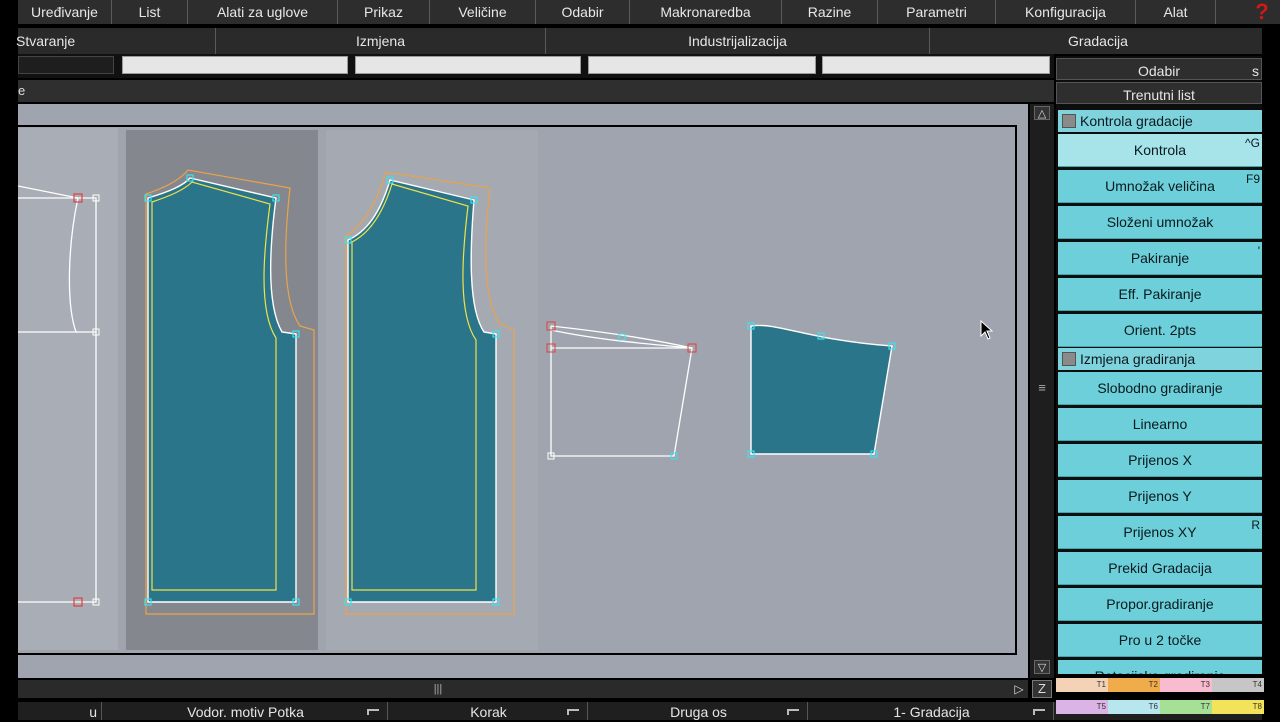 The height and width of the screenshot is (722, 1280). What do you see at coordinates (583, 12) in the screenshot?
I see `menu-odabir: Odabir` at bounding box center [583, 12].